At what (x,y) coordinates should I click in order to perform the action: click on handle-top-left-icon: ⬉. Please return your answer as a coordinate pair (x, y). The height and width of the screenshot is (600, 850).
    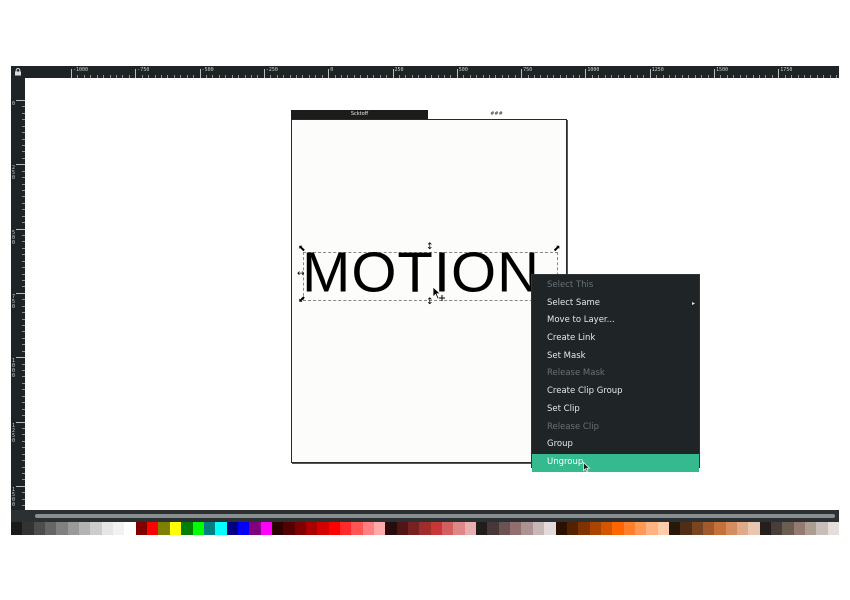
    Looking at the image, I should click on (302, 249).